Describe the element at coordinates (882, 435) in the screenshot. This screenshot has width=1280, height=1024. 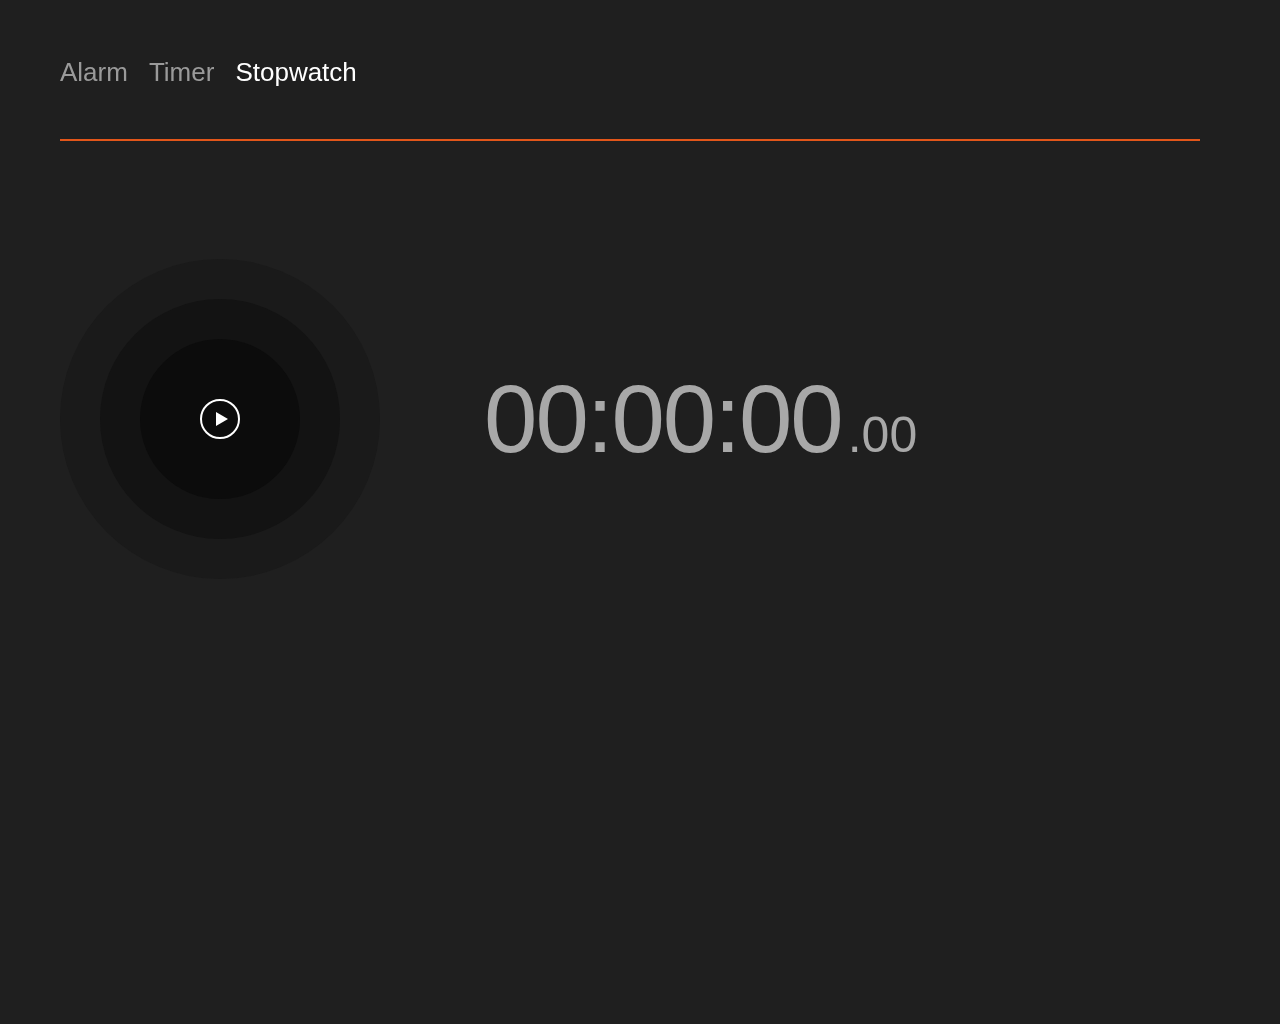
I see `elapsed-fraction: .00` at that location.